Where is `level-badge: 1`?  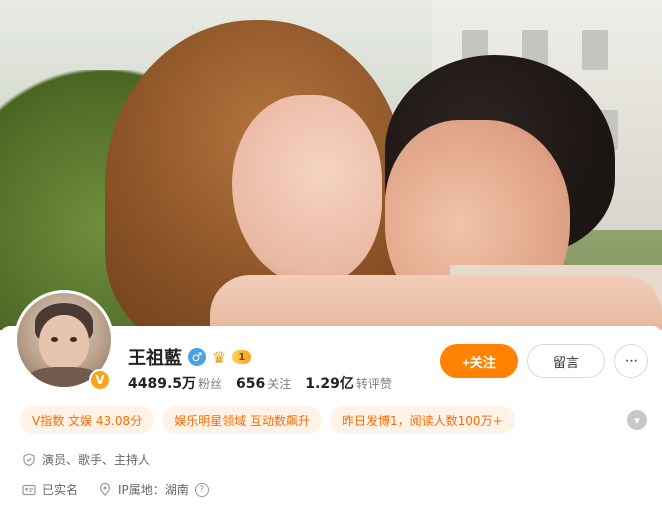 level-badge: 1 is located at coordinates (242, 357).